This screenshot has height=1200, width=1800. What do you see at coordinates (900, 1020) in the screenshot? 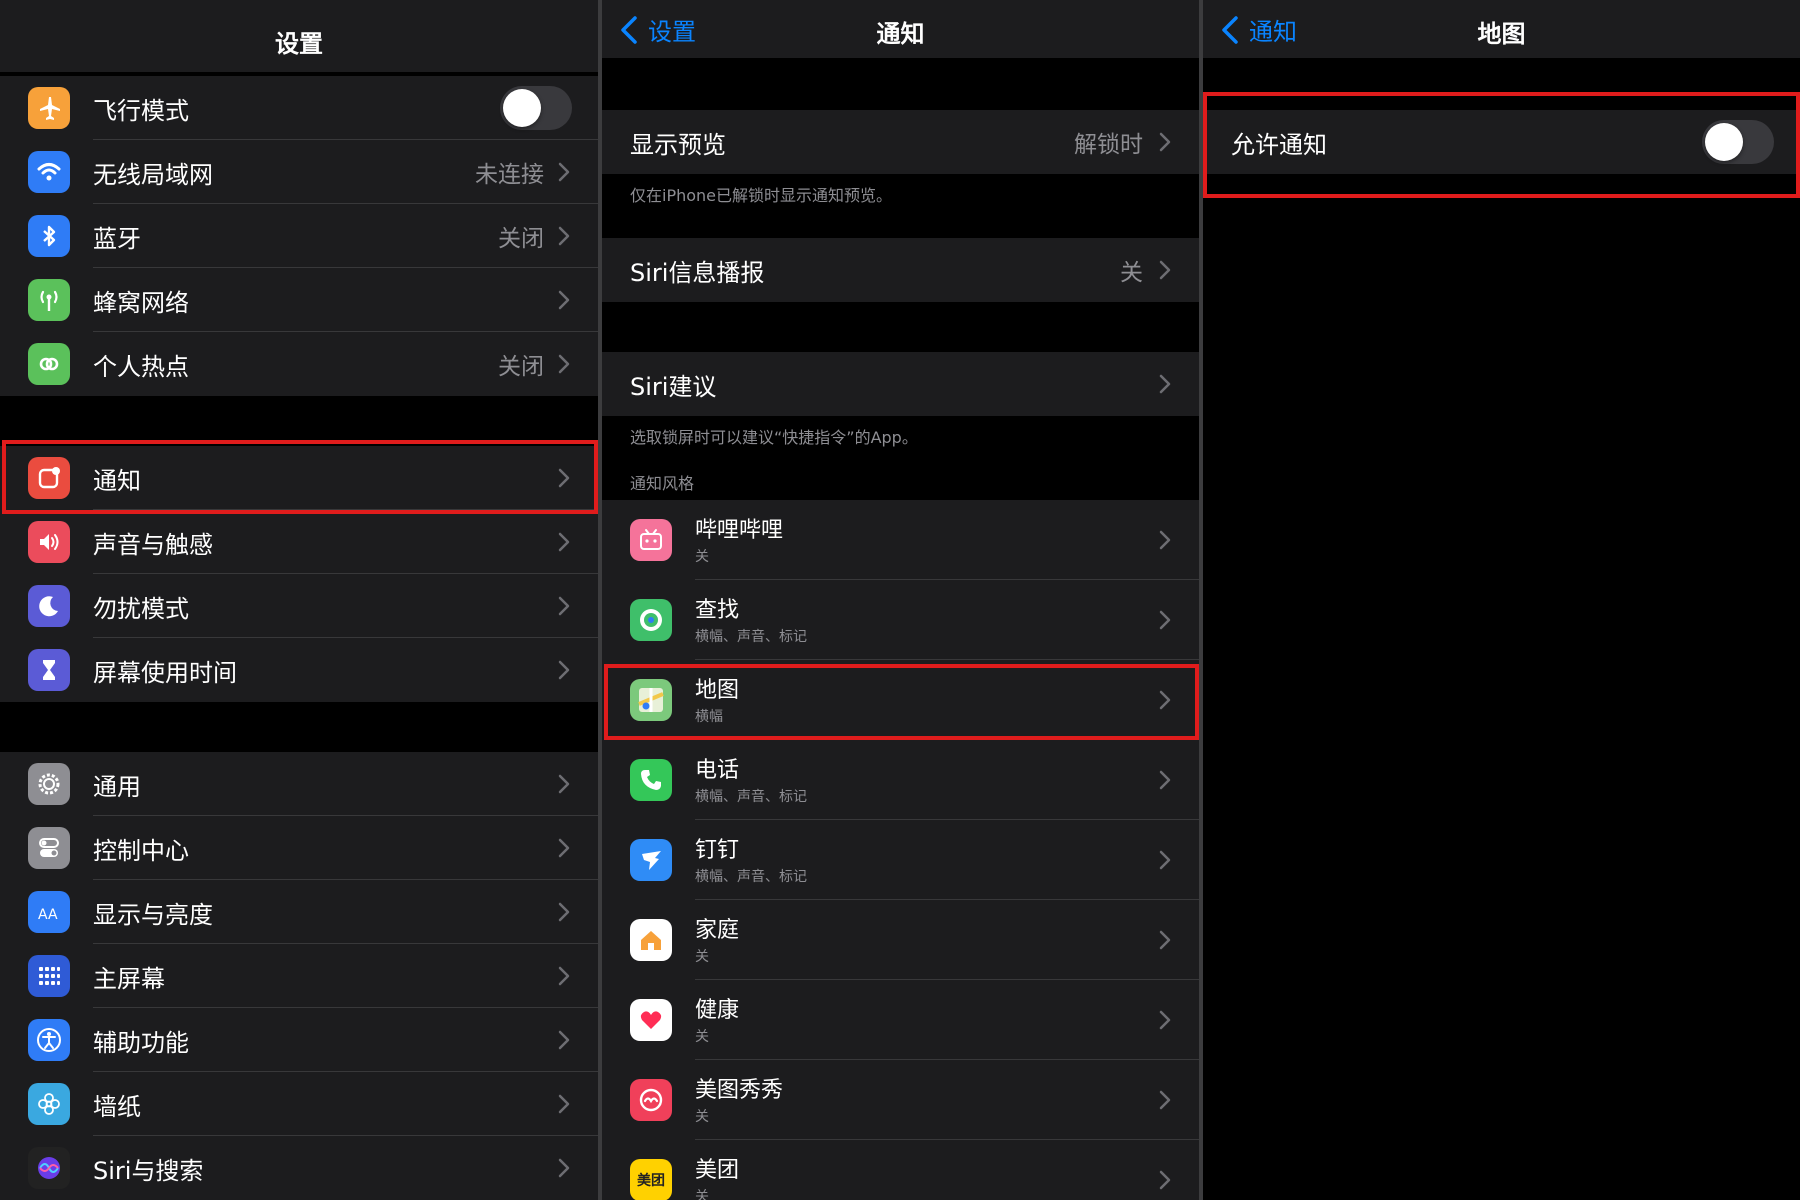
I see `app-row-heart: 健康关` at bounding box center [900, 1020].